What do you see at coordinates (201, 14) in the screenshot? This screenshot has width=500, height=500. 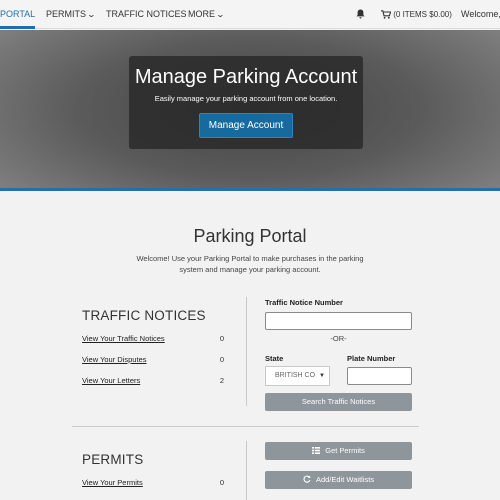 I see `nav-more-label: MORE` at bounding box center [201, 14].